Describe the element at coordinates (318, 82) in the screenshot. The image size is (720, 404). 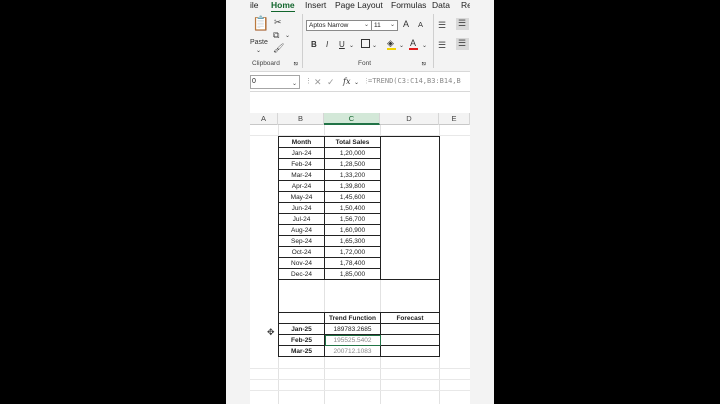
I see `cancel-icon: ✕` at that location.